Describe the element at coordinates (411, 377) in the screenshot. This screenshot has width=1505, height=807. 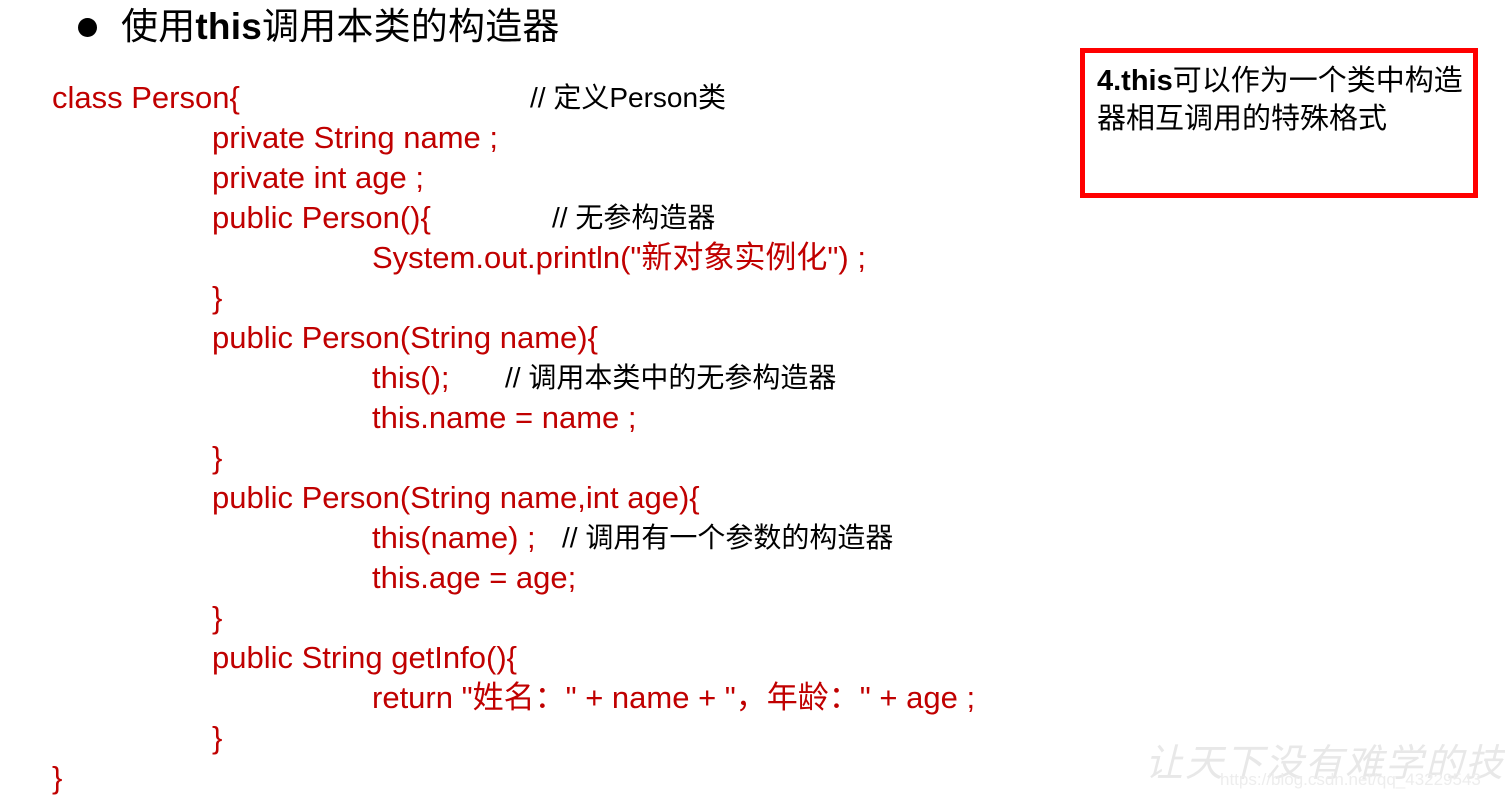
I see `code-text: this();` at that location.